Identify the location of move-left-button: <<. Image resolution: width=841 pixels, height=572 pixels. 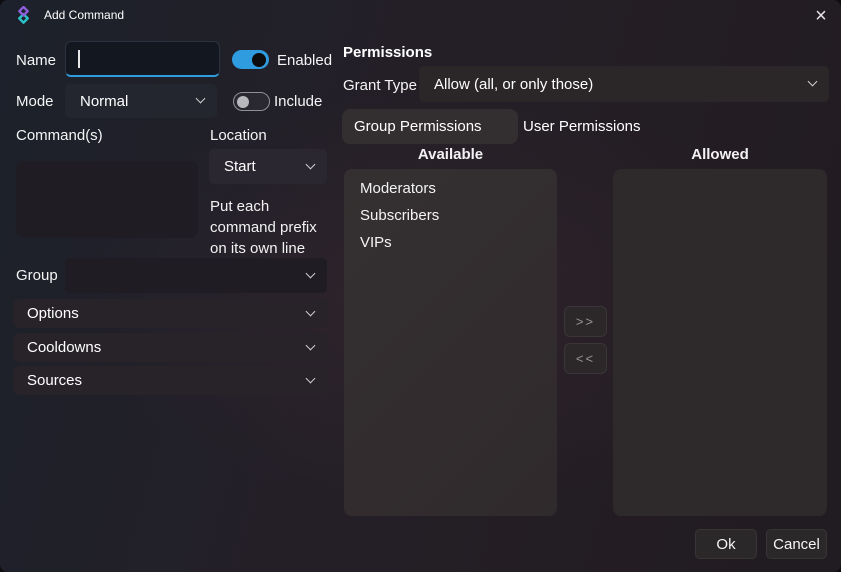
(585, 358).